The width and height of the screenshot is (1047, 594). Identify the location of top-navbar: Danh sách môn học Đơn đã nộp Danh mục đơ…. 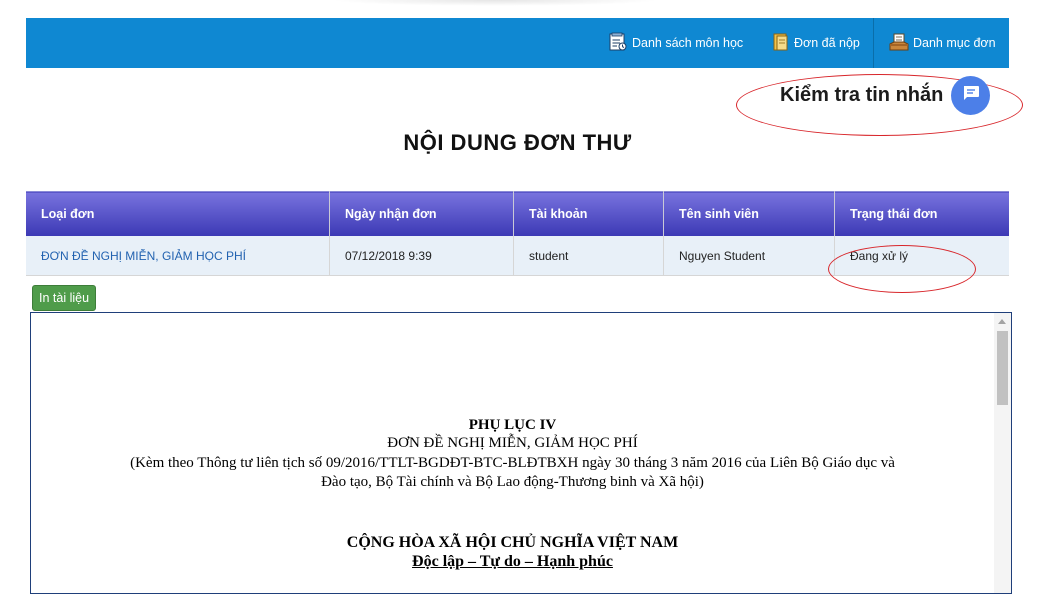
(517, 43).